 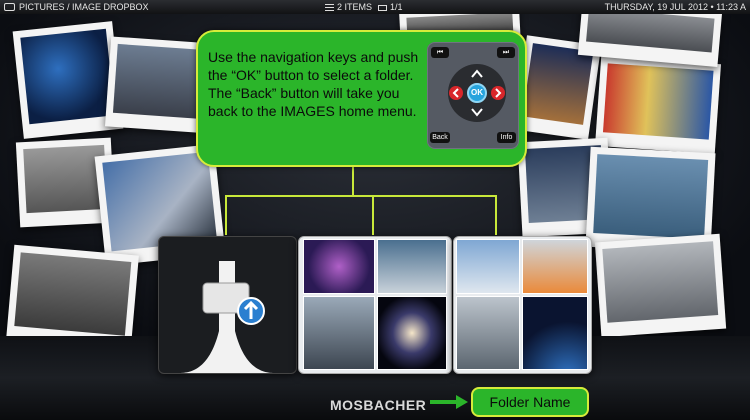 What do you see at coordinates (440, 52) in the screenshot?
I see `skip-previous-key: ⏮` at bounding box center [440, 52].